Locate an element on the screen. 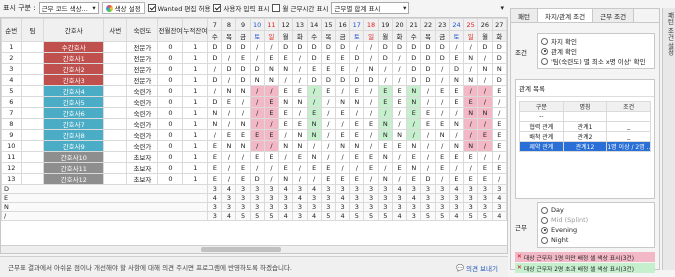 This screenshot has width=675, height=277. day-header: 18 is located at coordinates (371, 24).